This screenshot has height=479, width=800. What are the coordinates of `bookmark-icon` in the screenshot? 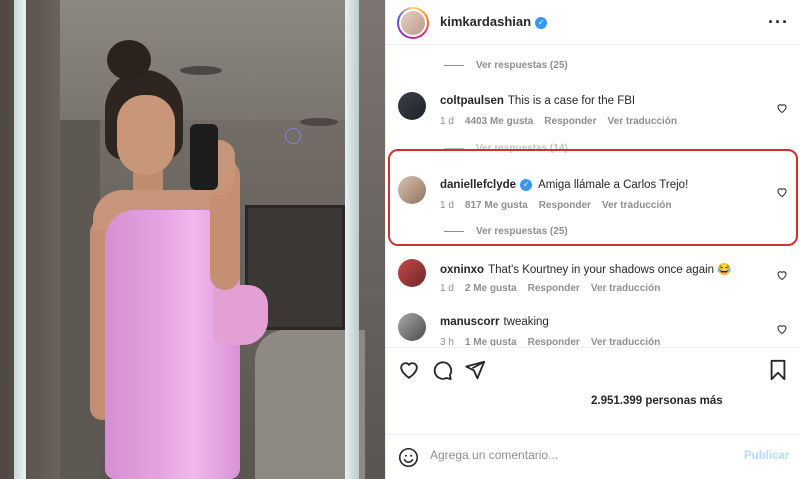 It's located at (778, 370).